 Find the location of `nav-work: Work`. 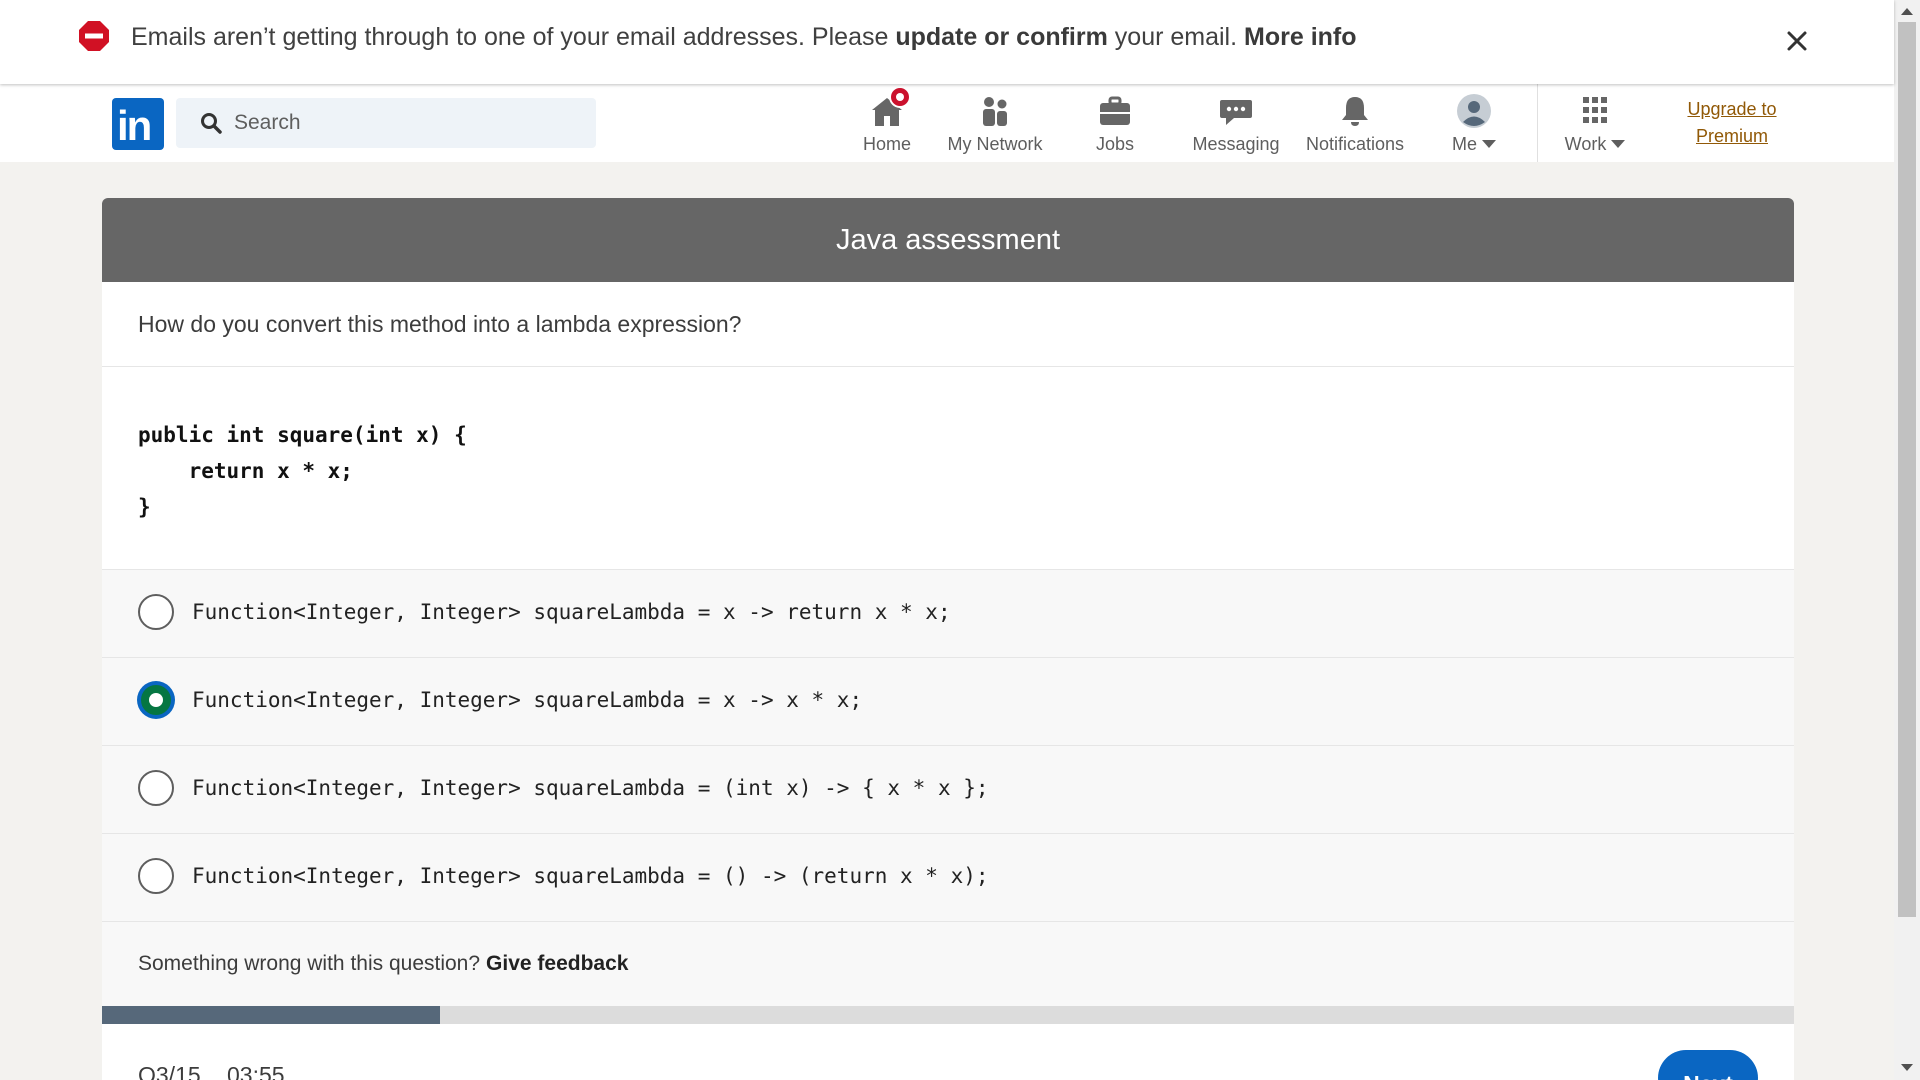

nav-work: Work is located at coordinates (1595, 124).